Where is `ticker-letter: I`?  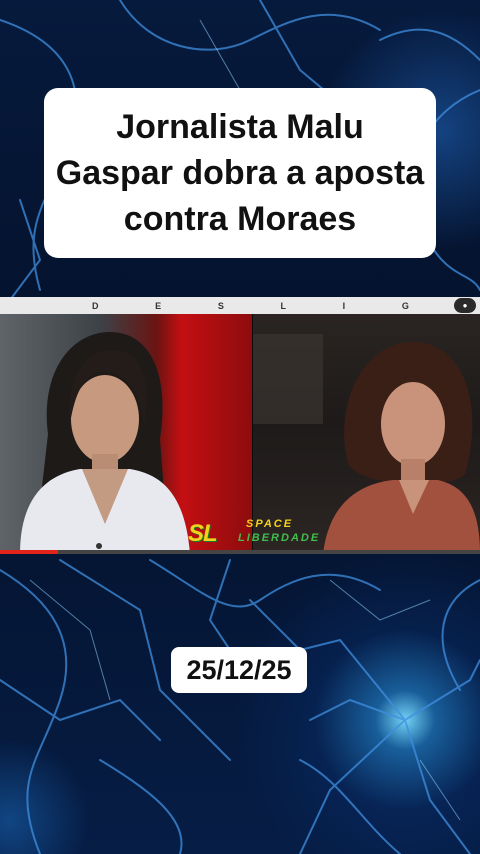
ticker-letter: I is located at coordinates (344, 305).